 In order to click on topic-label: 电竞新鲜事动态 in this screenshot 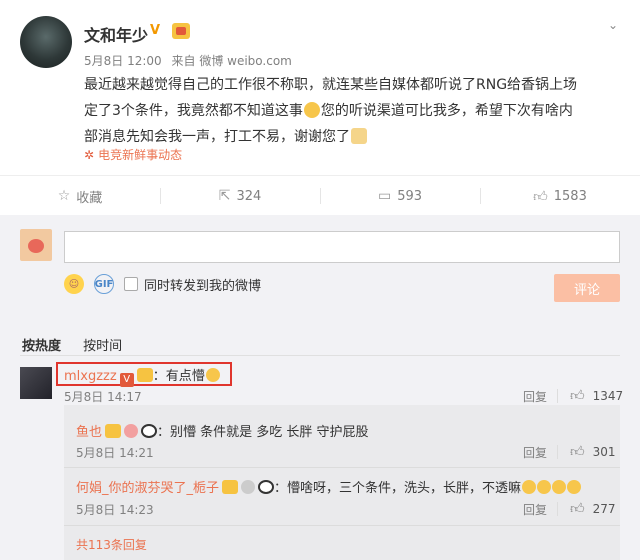, I will do `click(140, 155)`.